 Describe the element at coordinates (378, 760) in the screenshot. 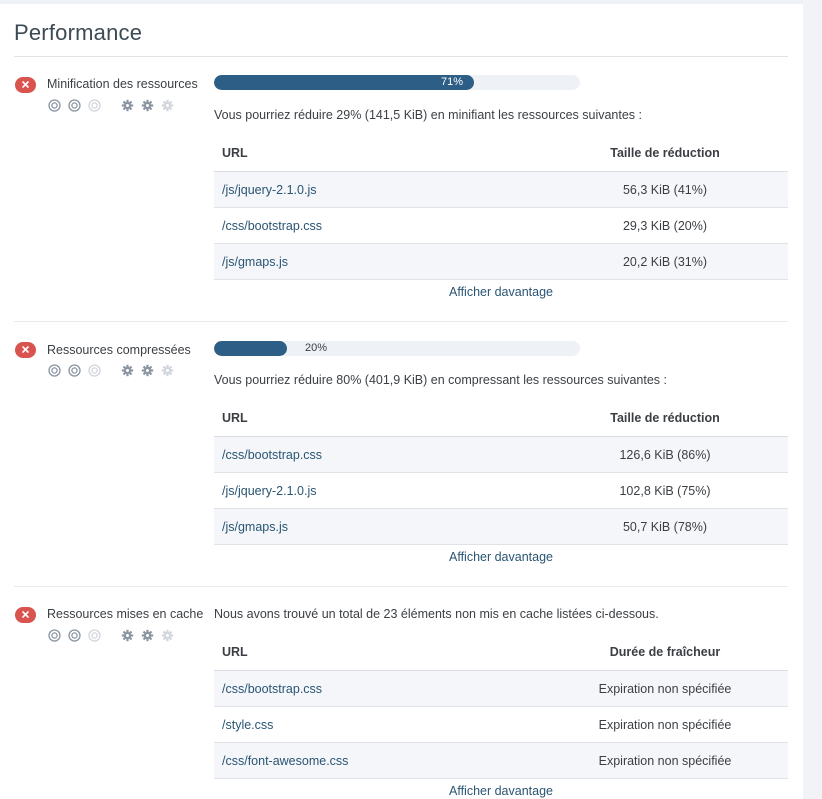

I see `resource-url-link: /css/font-awesome.css` at that location.